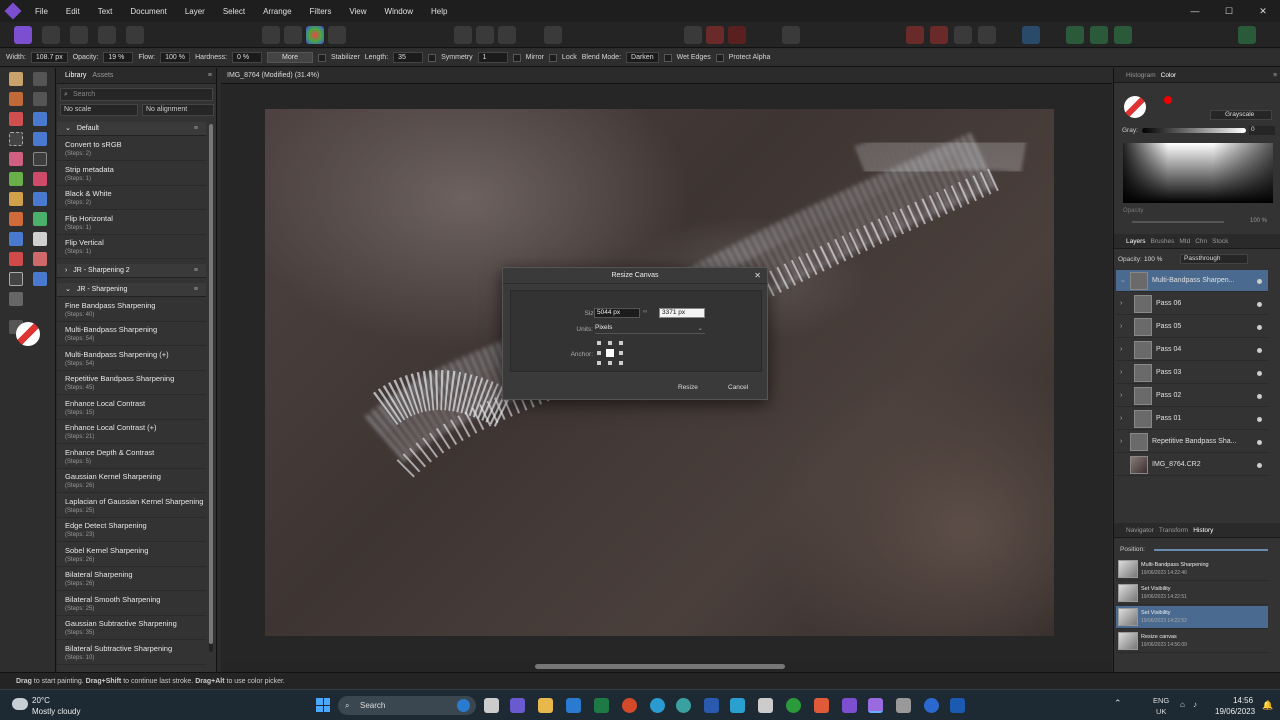  I want to click on layers-opacity-value: 100 %, so click(1153, 259).